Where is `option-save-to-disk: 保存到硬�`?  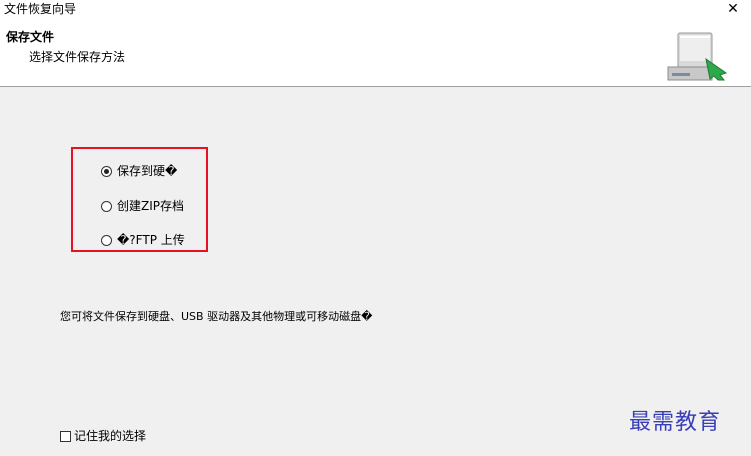 option-save-to-disk: 保存到硬� is located at coordinates (139, 171).